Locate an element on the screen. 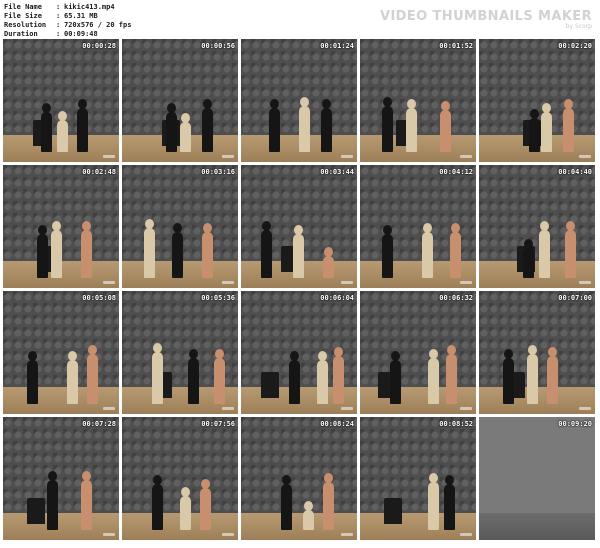 Image resolution: width=600 pixels, height=548 pixels. video-thumbnail: 00:03:44 is located at coordinates (299, 226).